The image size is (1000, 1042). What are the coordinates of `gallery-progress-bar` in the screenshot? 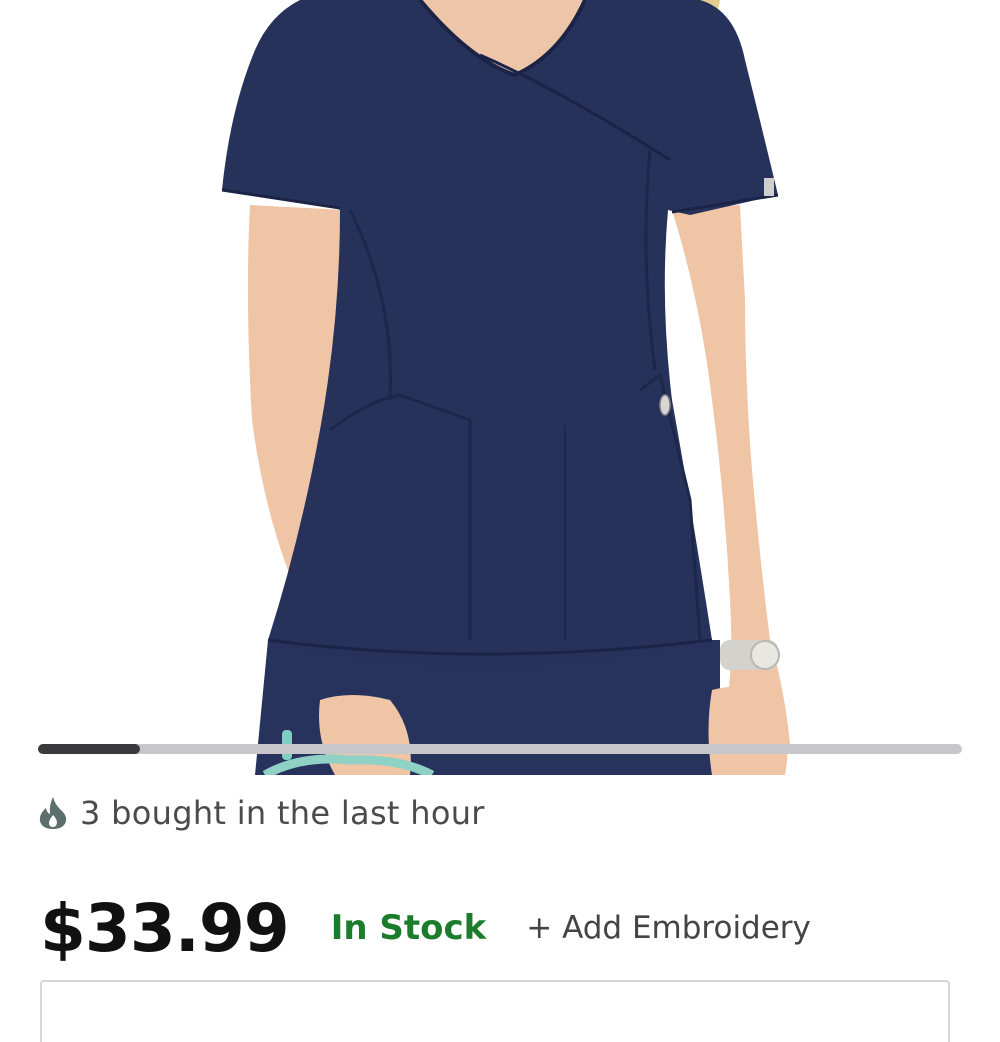 It's located at (500, 749).